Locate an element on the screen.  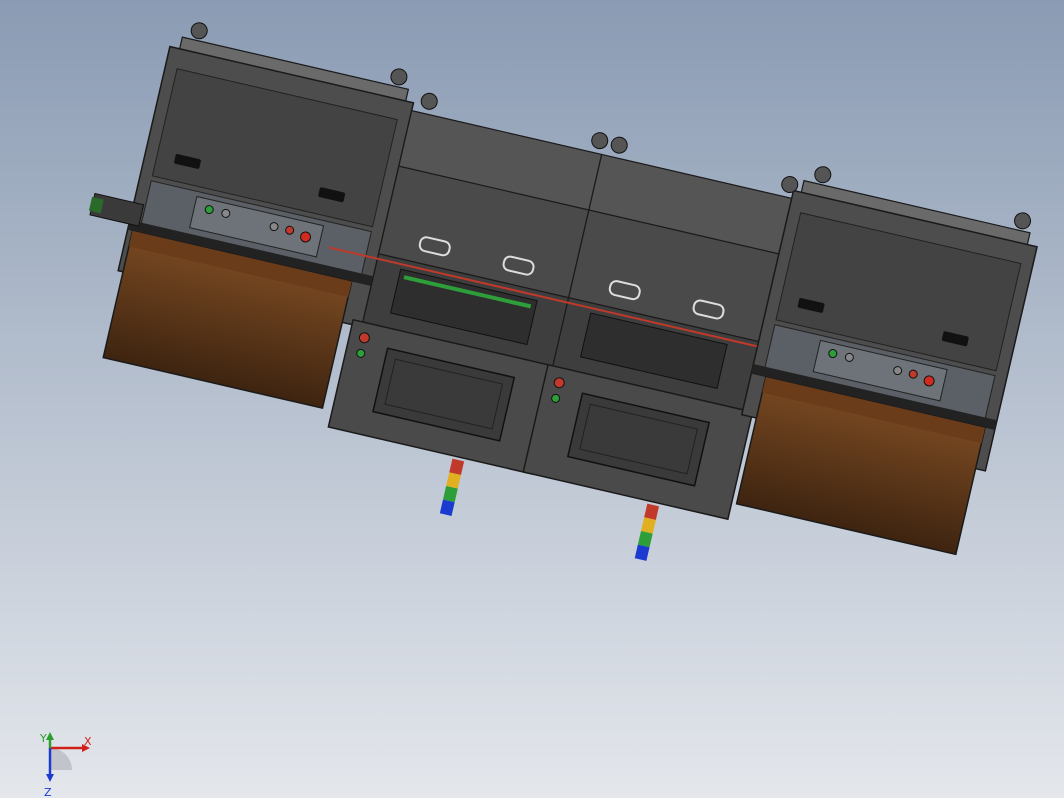
y-axis-label: Y is located at coordinates (43, 738).